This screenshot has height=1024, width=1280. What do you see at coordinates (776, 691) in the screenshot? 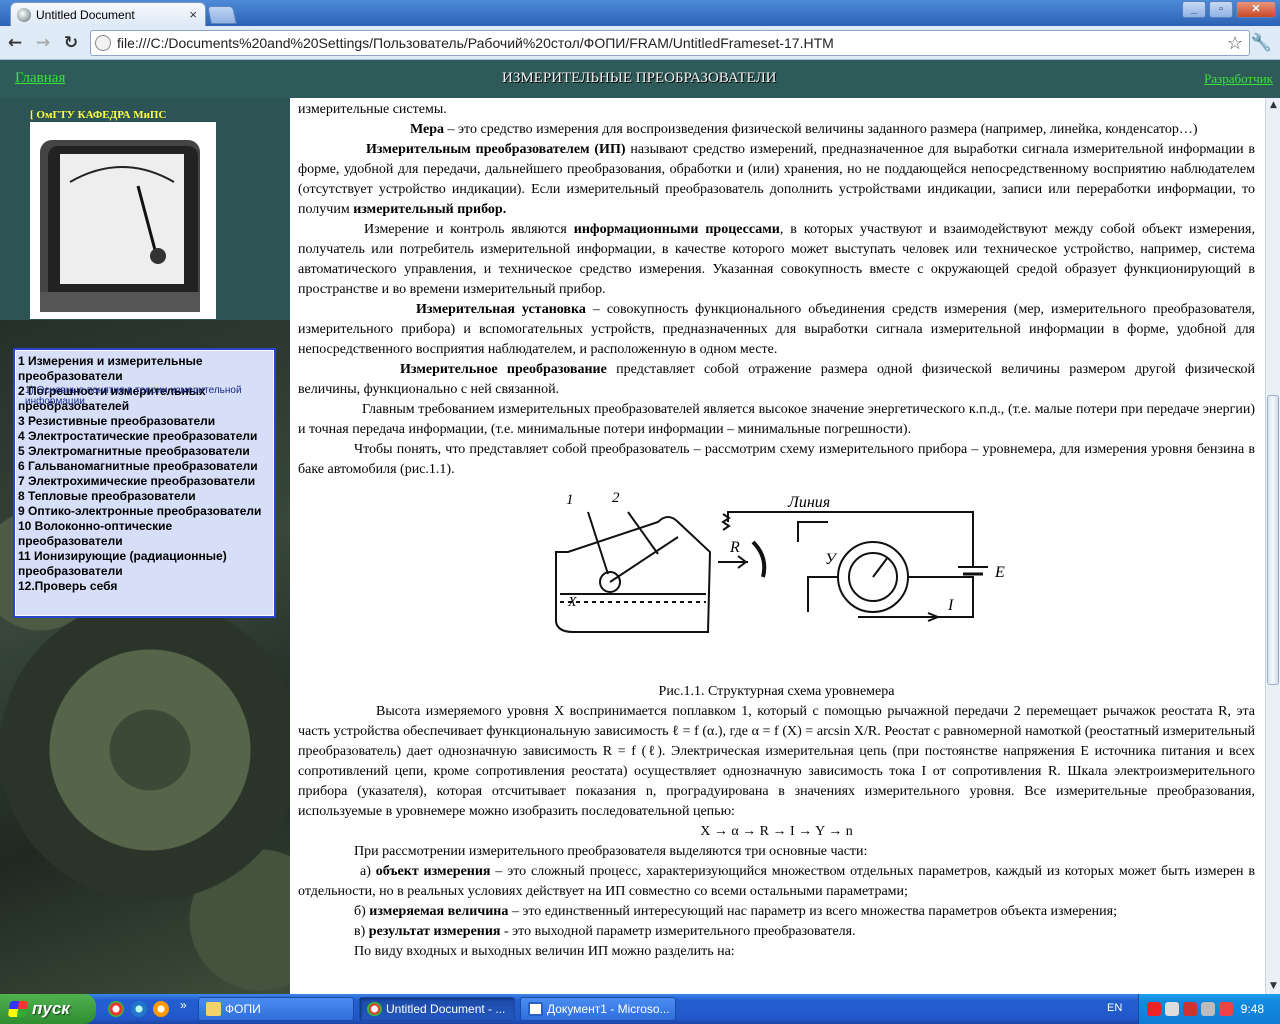
I see `figure-caption: Рис.1.1. Структурная схема уровнемера` at bounding box center [776, 691].